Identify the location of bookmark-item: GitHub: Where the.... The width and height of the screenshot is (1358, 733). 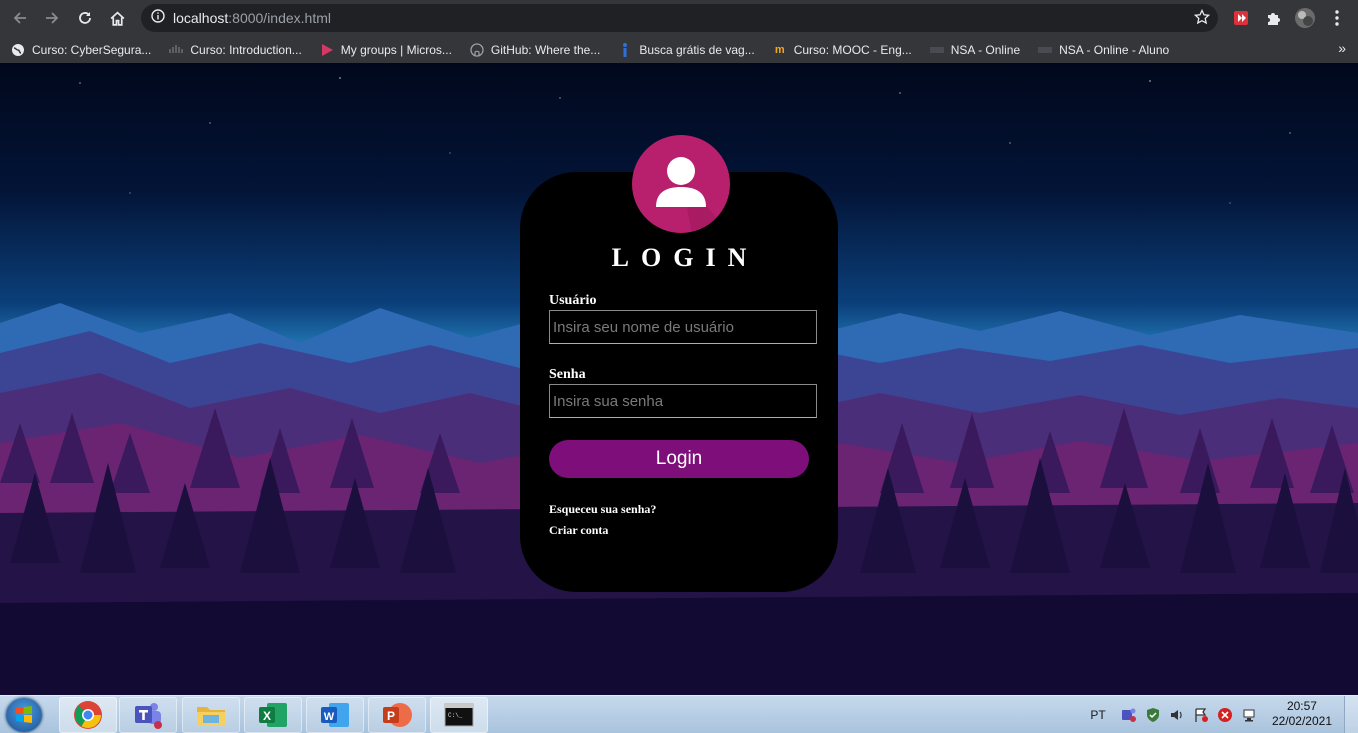
(534, 50).